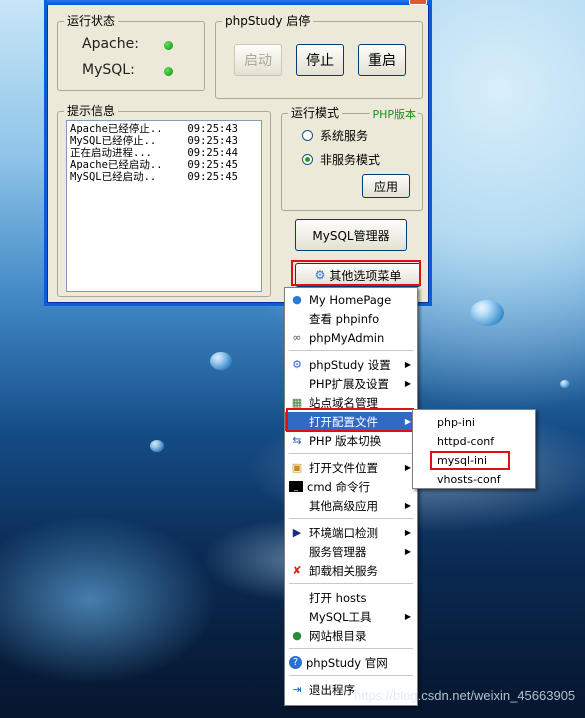 The height and width of the screenshot is (718, 585). I want to click on exit-icon: ⇥, so click(297, 689).